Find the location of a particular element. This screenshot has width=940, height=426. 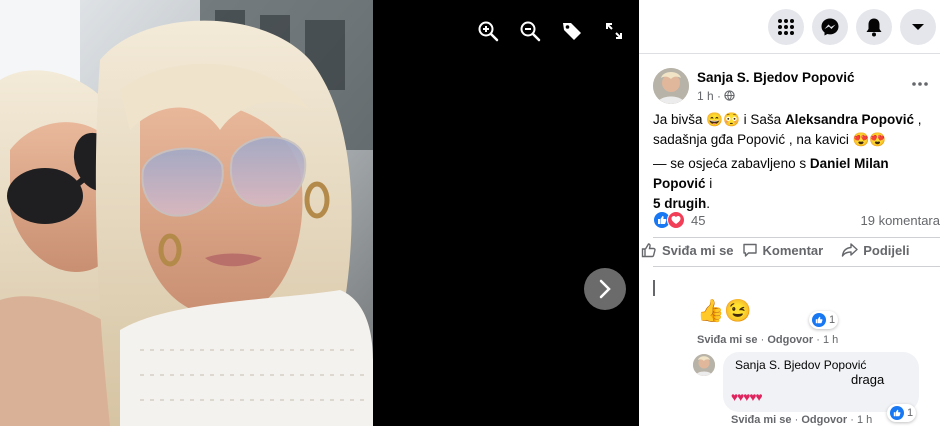

reply-author-avatar is located at coordinates (704, 365).